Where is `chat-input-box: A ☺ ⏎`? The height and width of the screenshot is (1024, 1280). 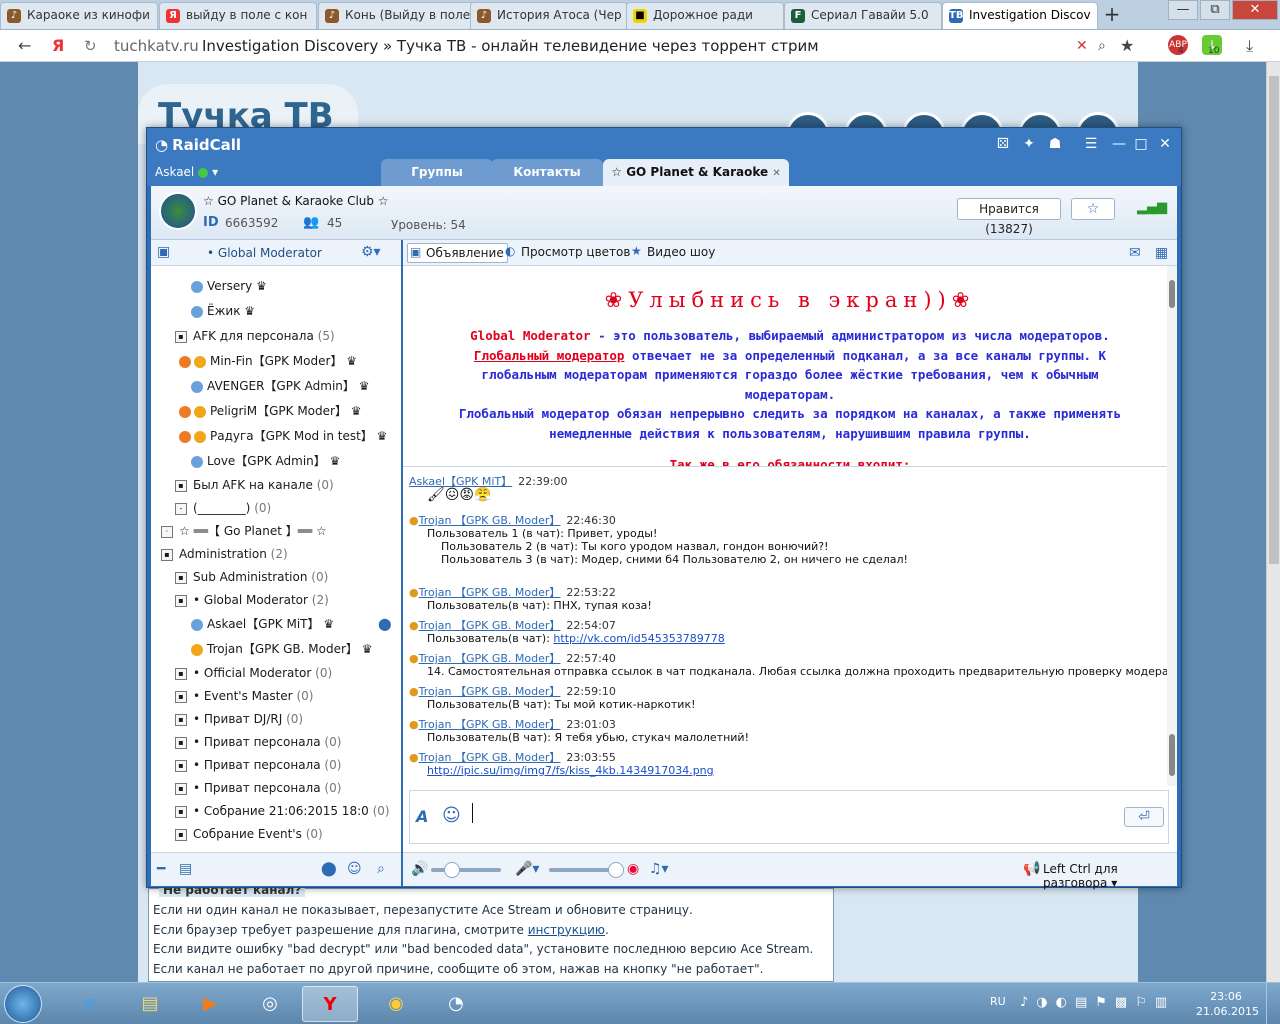 chat-input-box: A ☺ ⏎ is located at coordinates (789, 817).